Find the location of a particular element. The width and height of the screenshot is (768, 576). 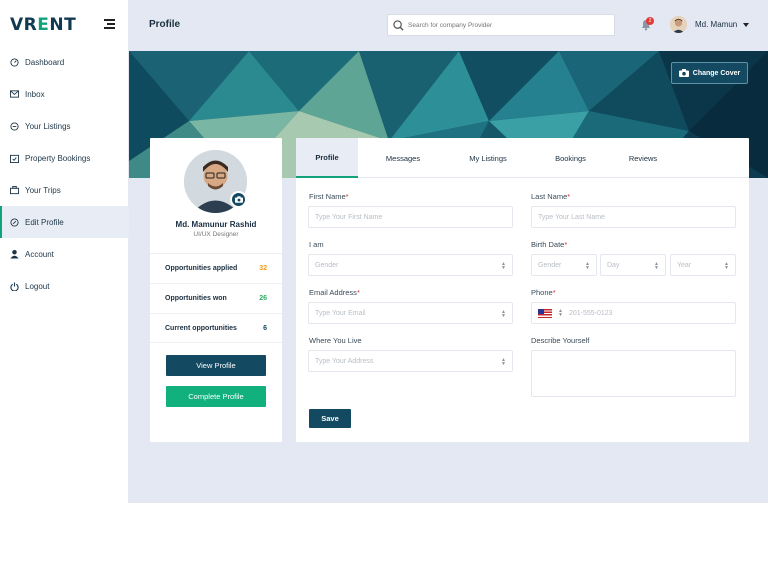

sidebar-item-edit-profile: Edit Profile is located at coordinates (64, 222).